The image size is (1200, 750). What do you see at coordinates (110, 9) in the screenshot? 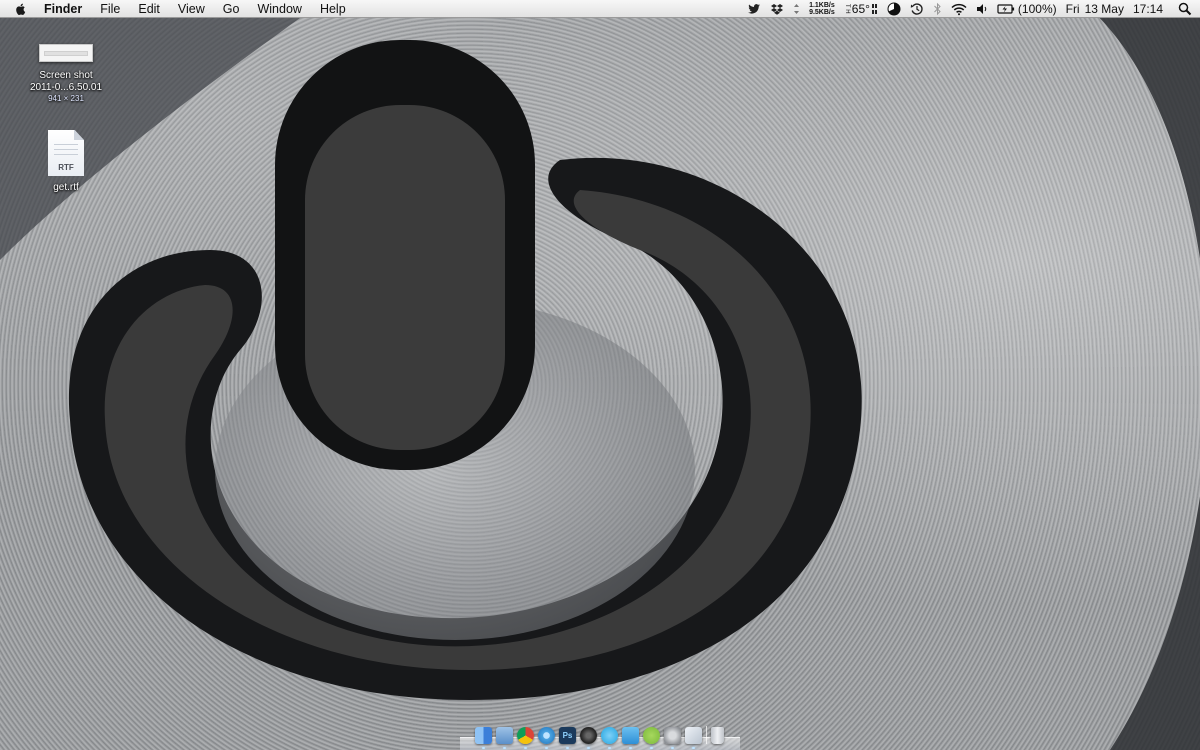
I see `menu-file: File` at bounding box center [110, 9].